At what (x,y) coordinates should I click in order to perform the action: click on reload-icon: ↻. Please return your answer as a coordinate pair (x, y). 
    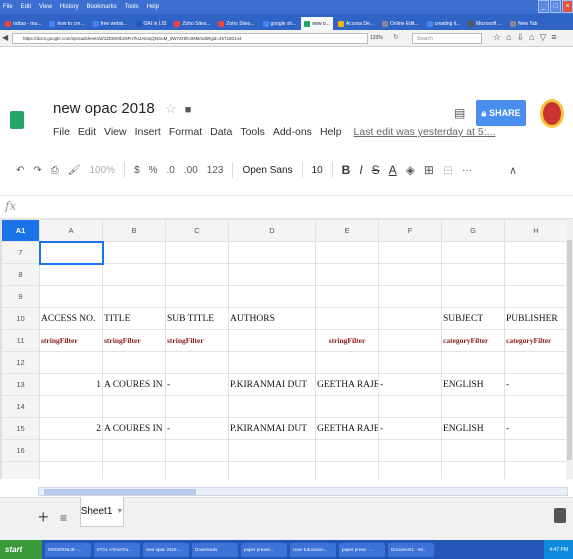
    Looking at the image, I should click on (396, 37).